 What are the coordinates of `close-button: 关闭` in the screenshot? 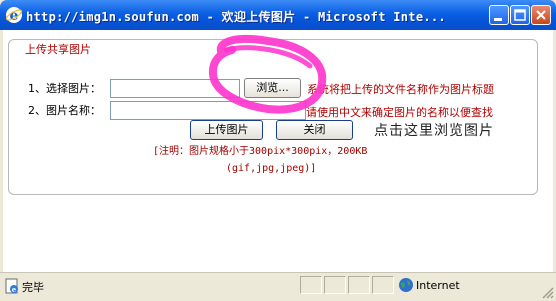 It's located at (314, 130).